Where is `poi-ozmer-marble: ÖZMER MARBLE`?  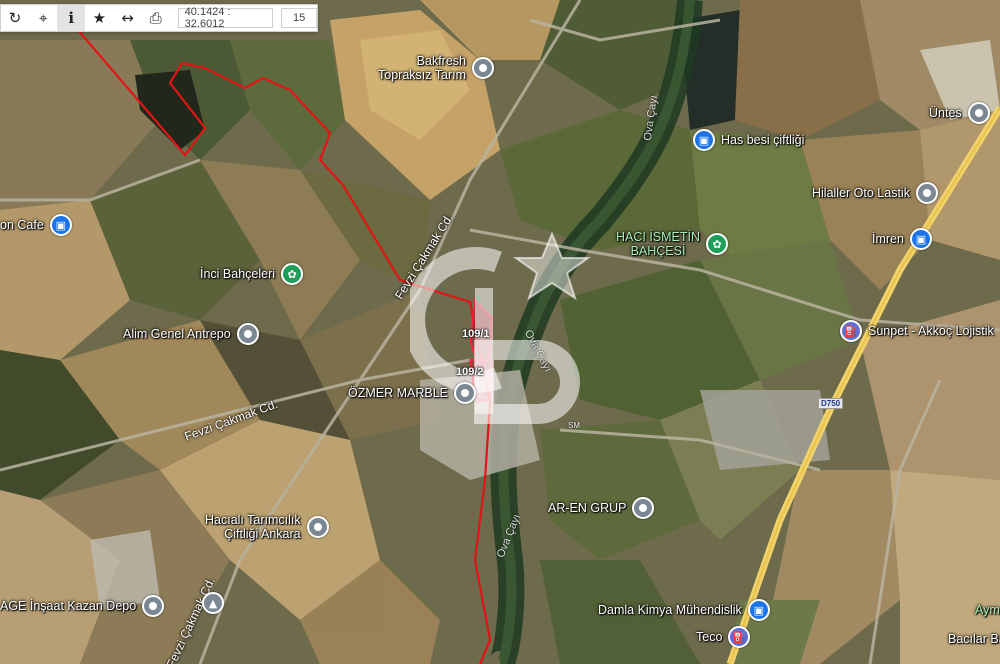 poi-ozmer-marble: ÖZMER MARBLE is located at coordinates (412, 393).